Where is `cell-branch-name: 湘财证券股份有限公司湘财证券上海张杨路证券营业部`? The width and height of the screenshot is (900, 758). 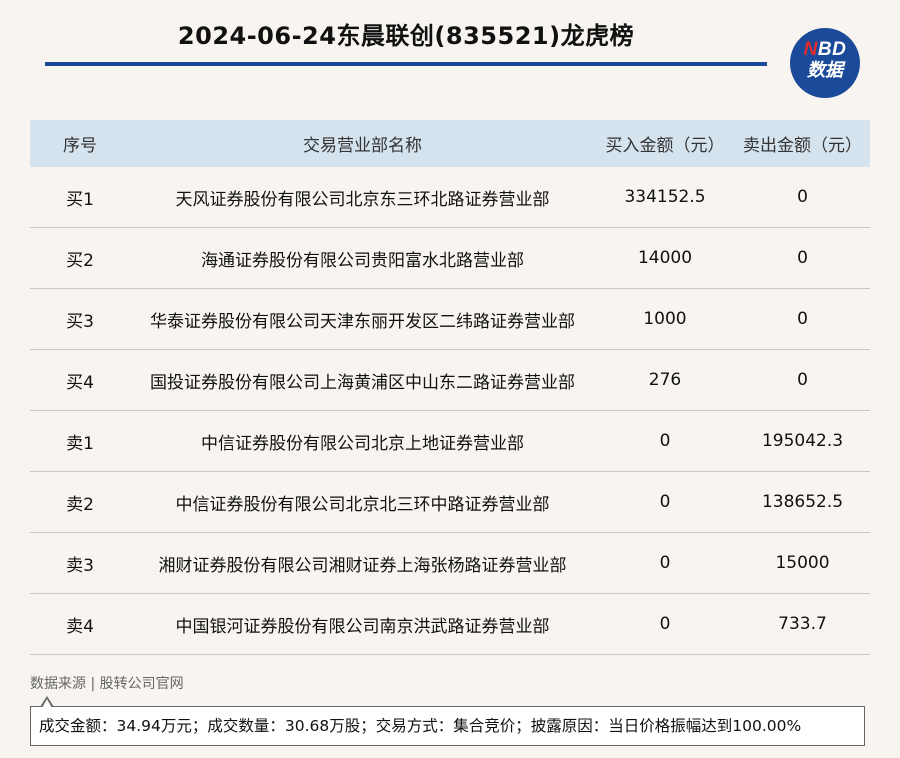
cell-branch-name: 湘财证券股份有限公司湘财证券上海张杨路证券营业部 is located at coordinates (362, 563).